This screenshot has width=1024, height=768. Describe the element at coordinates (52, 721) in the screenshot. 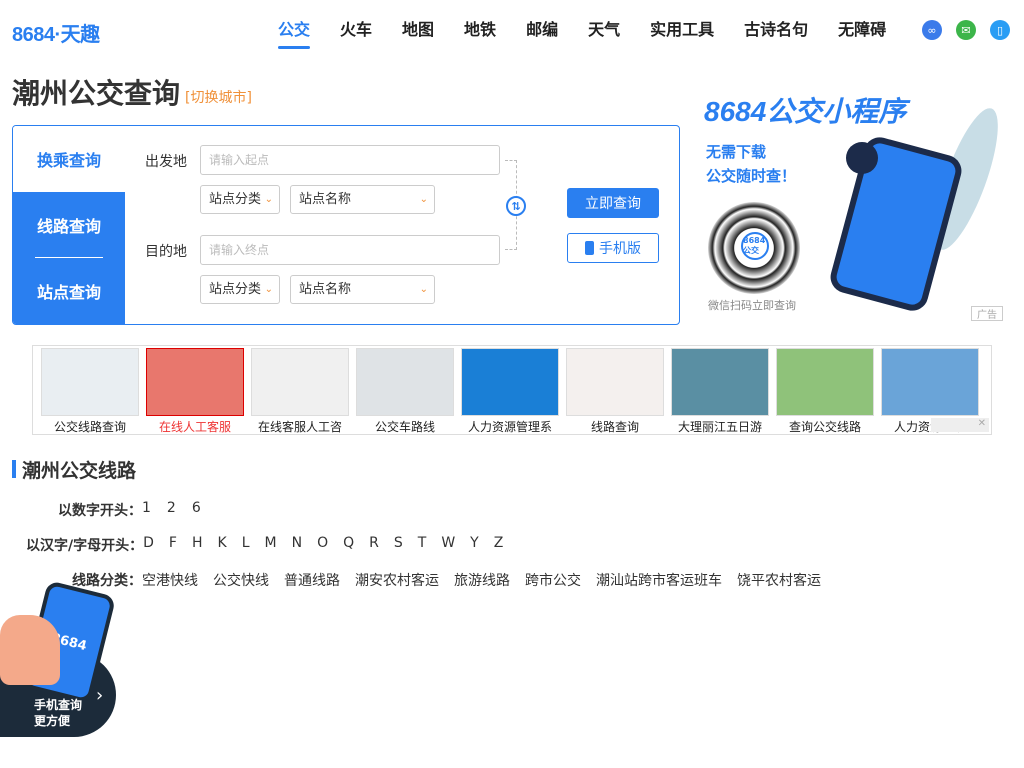

I see `promo-text-line2: 更方便` at that location.